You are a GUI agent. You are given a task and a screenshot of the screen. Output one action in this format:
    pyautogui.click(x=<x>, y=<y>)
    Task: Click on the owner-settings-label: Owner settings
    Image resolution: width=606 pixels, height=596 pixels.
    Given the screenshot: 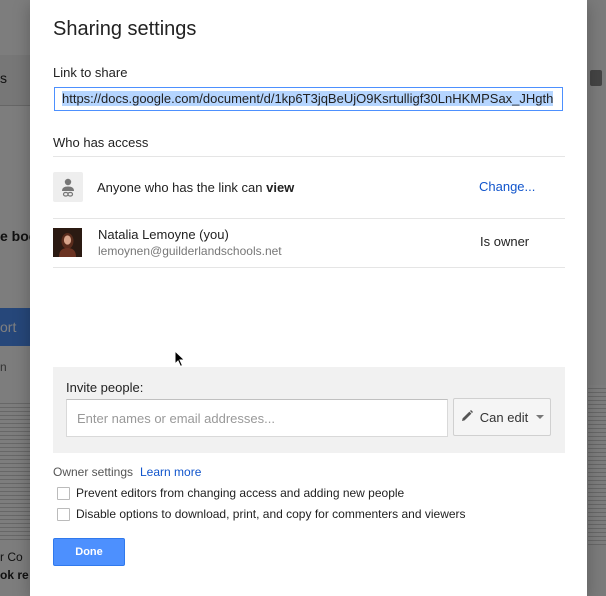 What is the action you would take?
    pyautogui.click(x=93, y=472)
    